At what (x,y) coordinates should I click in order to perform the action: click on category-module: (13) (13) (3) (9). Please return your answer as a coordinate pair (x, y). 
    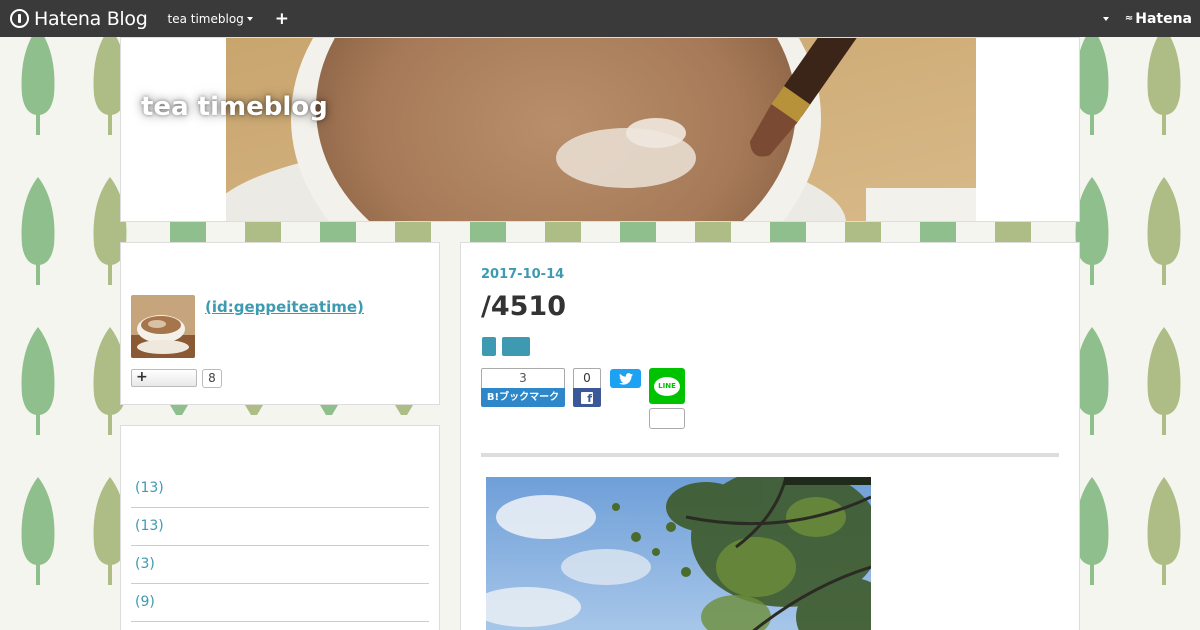
    Looking at the image, I should click on (280, 527).